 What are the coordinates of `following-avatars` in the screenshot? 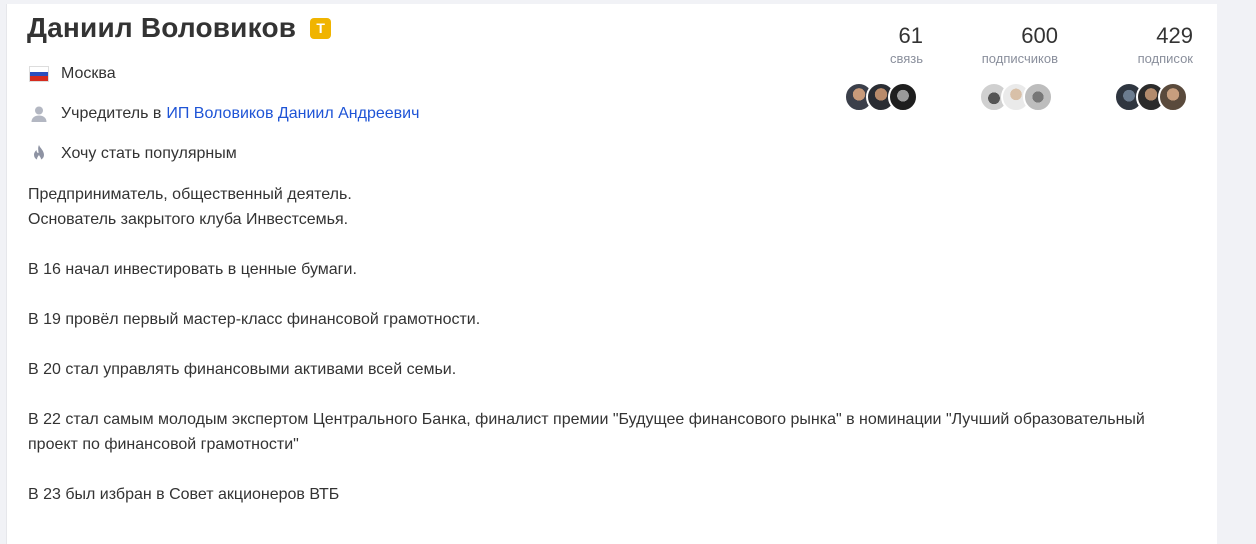 It's located at (1151, 97).